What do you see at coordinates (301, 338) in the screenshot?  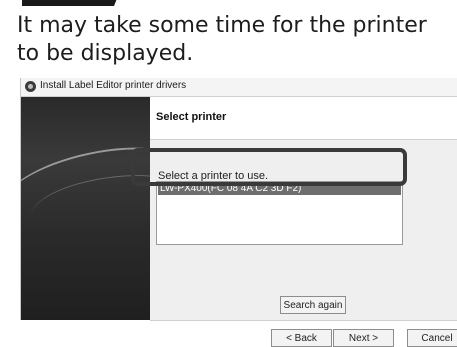 I see `back-button: < Back` at bounding box center [301, 338].